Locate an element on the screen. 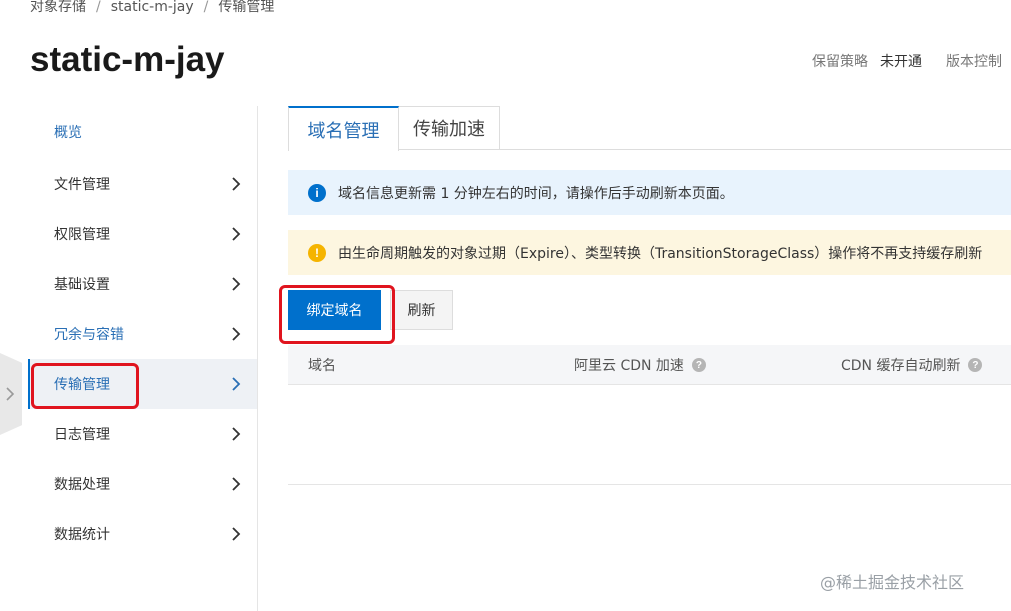 This screenshot has height=611, width=1011. page-title: static-m-jay is located at coordinates (127, 59).